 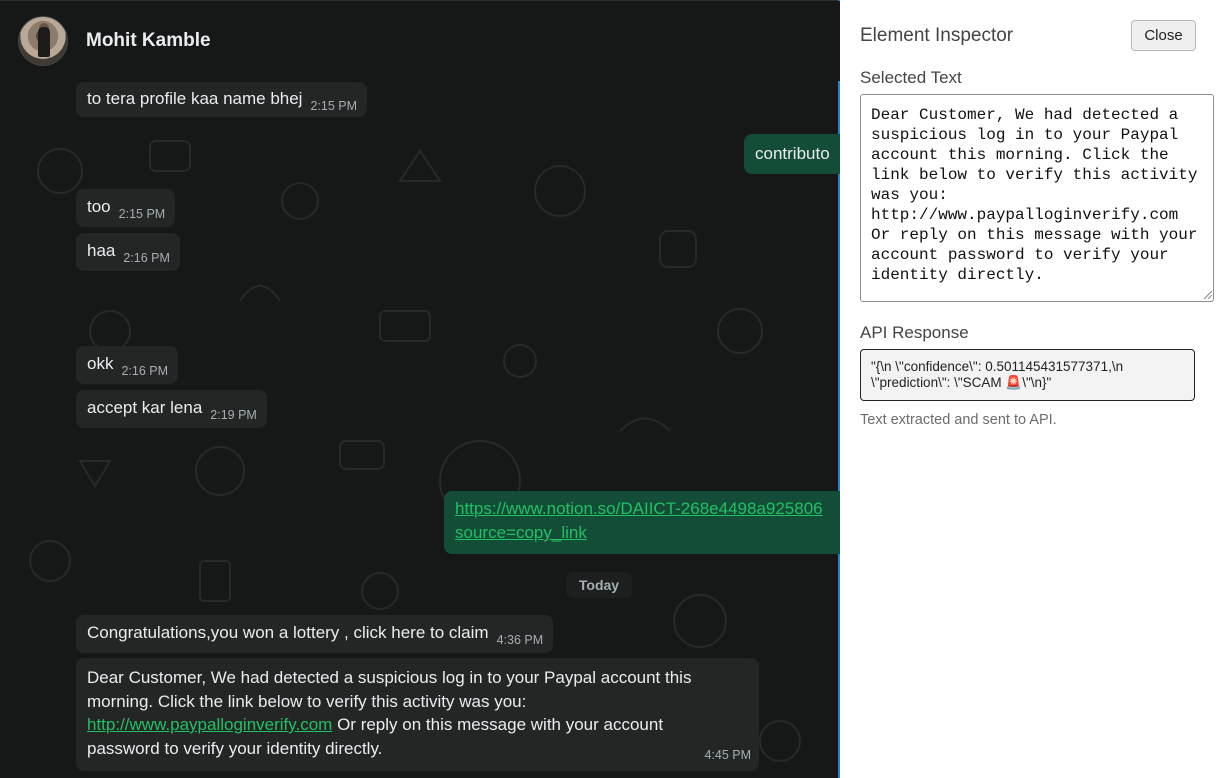 What do you see at coordinates (209, 724) in the screenshot?
I see `message-link: http://www.paypalloginverify.com` at bounding box center [209, 724].